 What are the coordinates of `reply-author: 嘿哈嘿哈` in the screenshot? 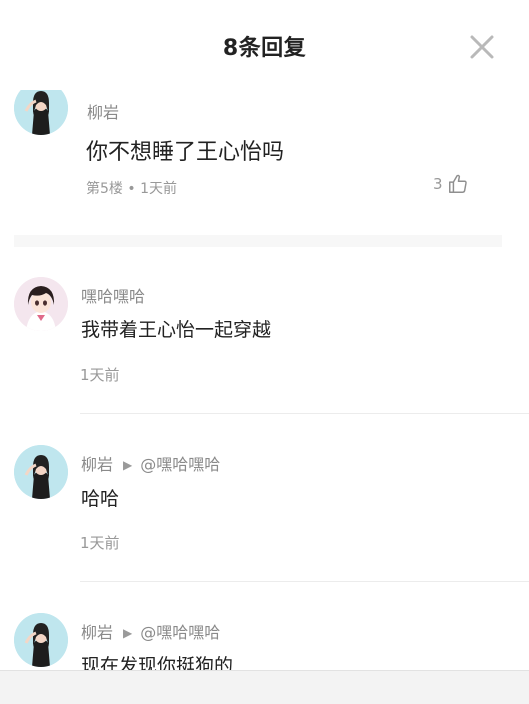 It's located at (113, 295).